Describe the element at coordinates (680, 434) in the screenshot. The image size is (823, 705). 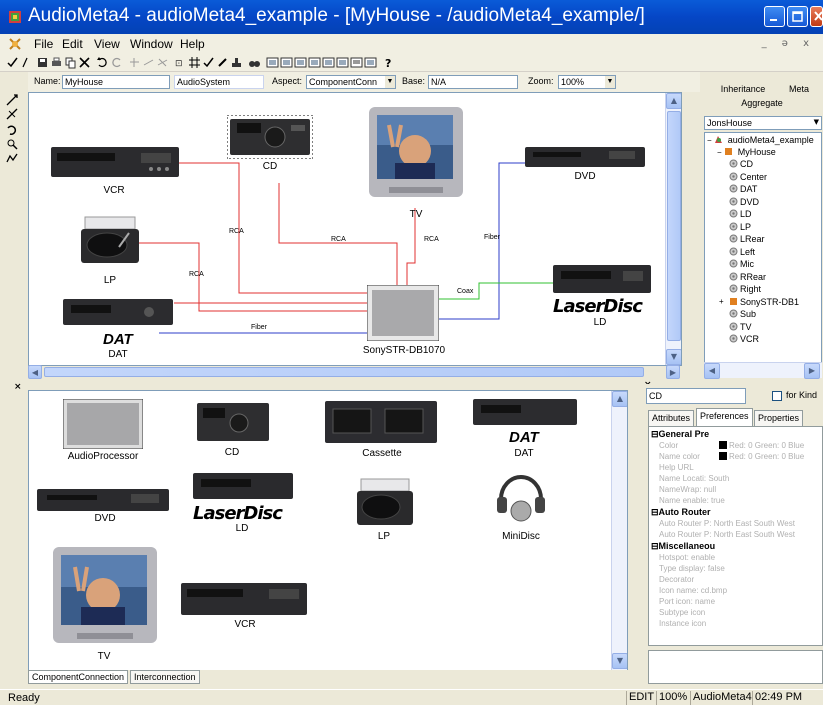
I see `section-general: ⊟General Pre` at that location.